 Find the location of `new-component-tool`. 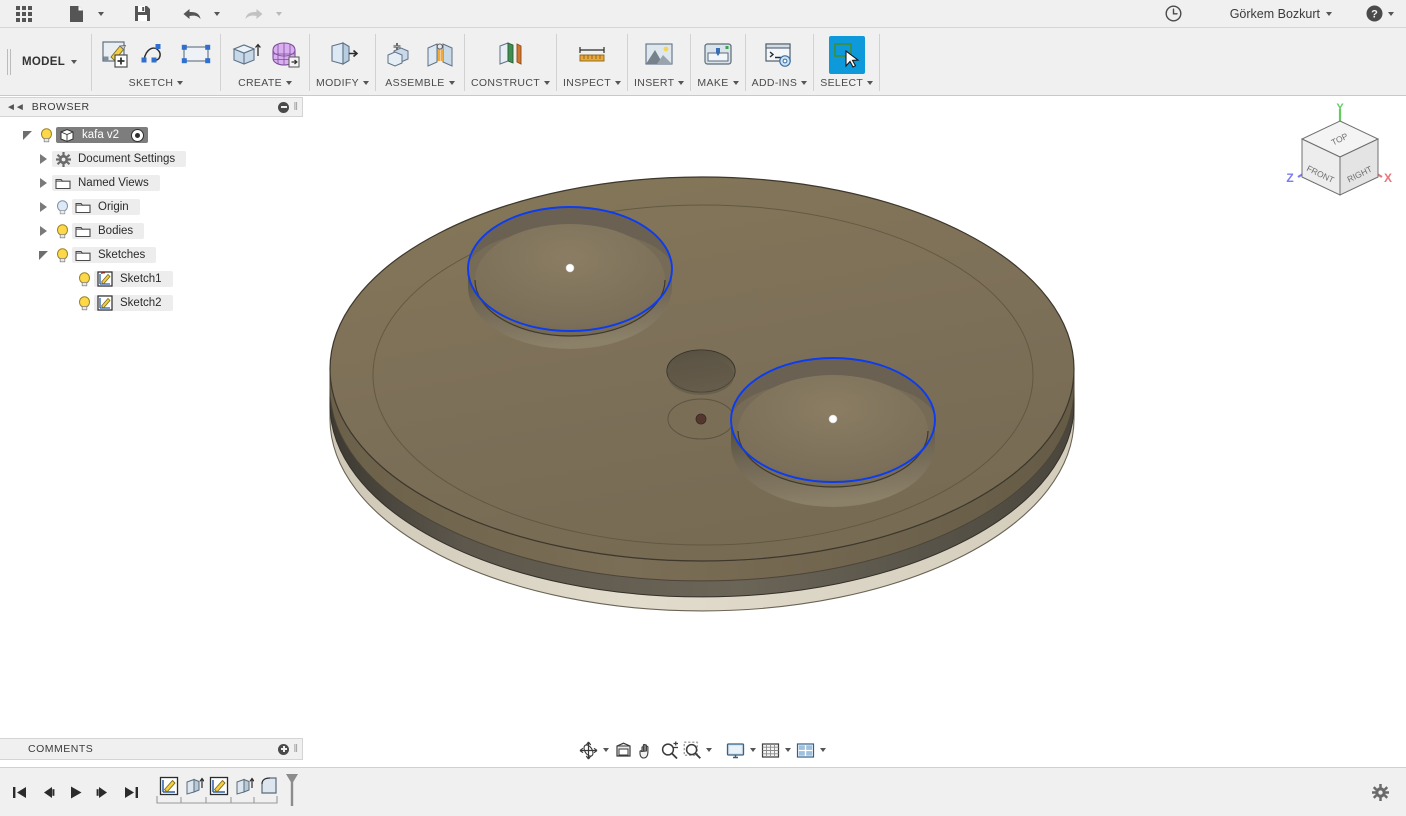

new-component-tool is located at coordinates (400, 55).